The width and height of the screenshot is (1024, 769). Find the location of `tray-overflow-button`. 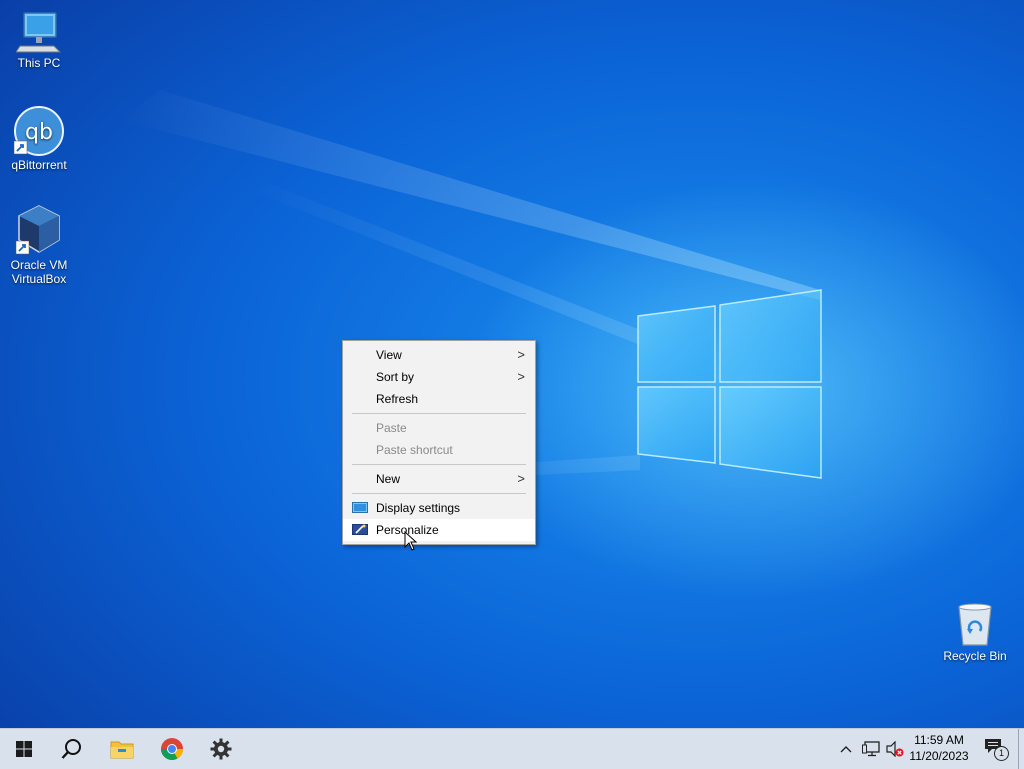

tray-overflow-button is located at coordinates (846, 749).